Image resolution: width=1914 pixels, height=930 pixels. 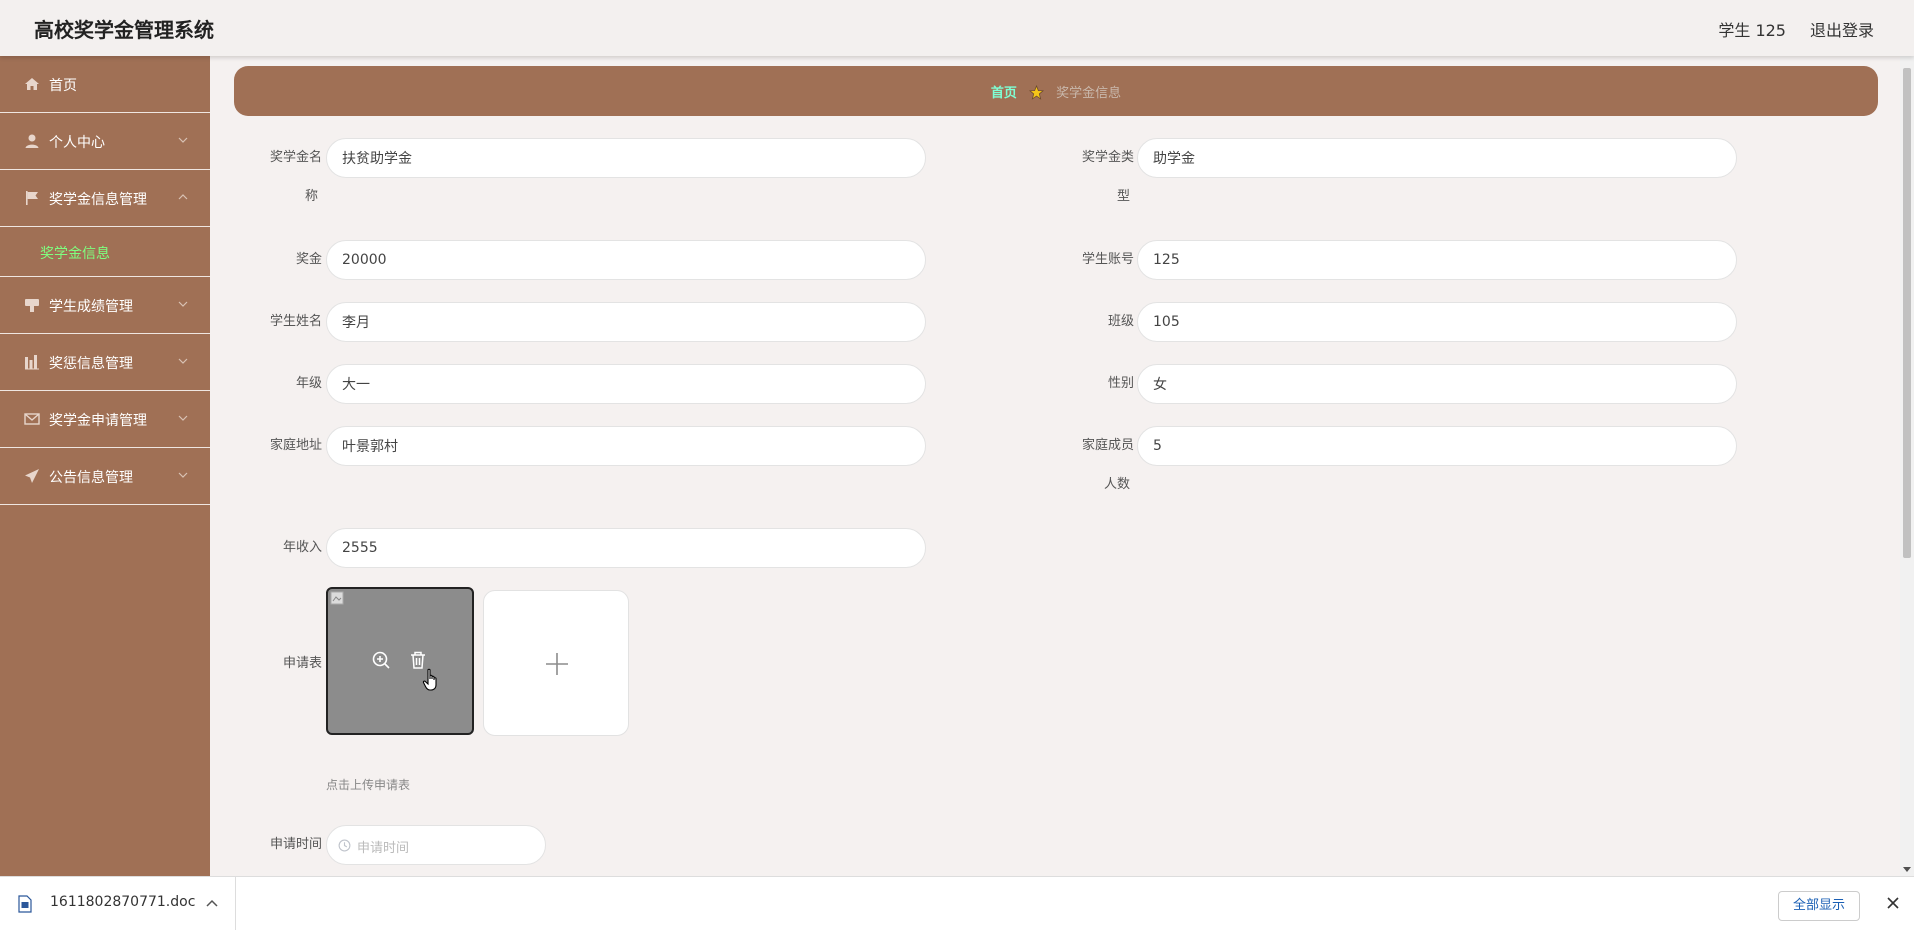 What do you see at coordinates (98, 200) in the screenshot?
I see `sidebar-item-label: 奖学金信息管理` at bounding box center [98, 200].